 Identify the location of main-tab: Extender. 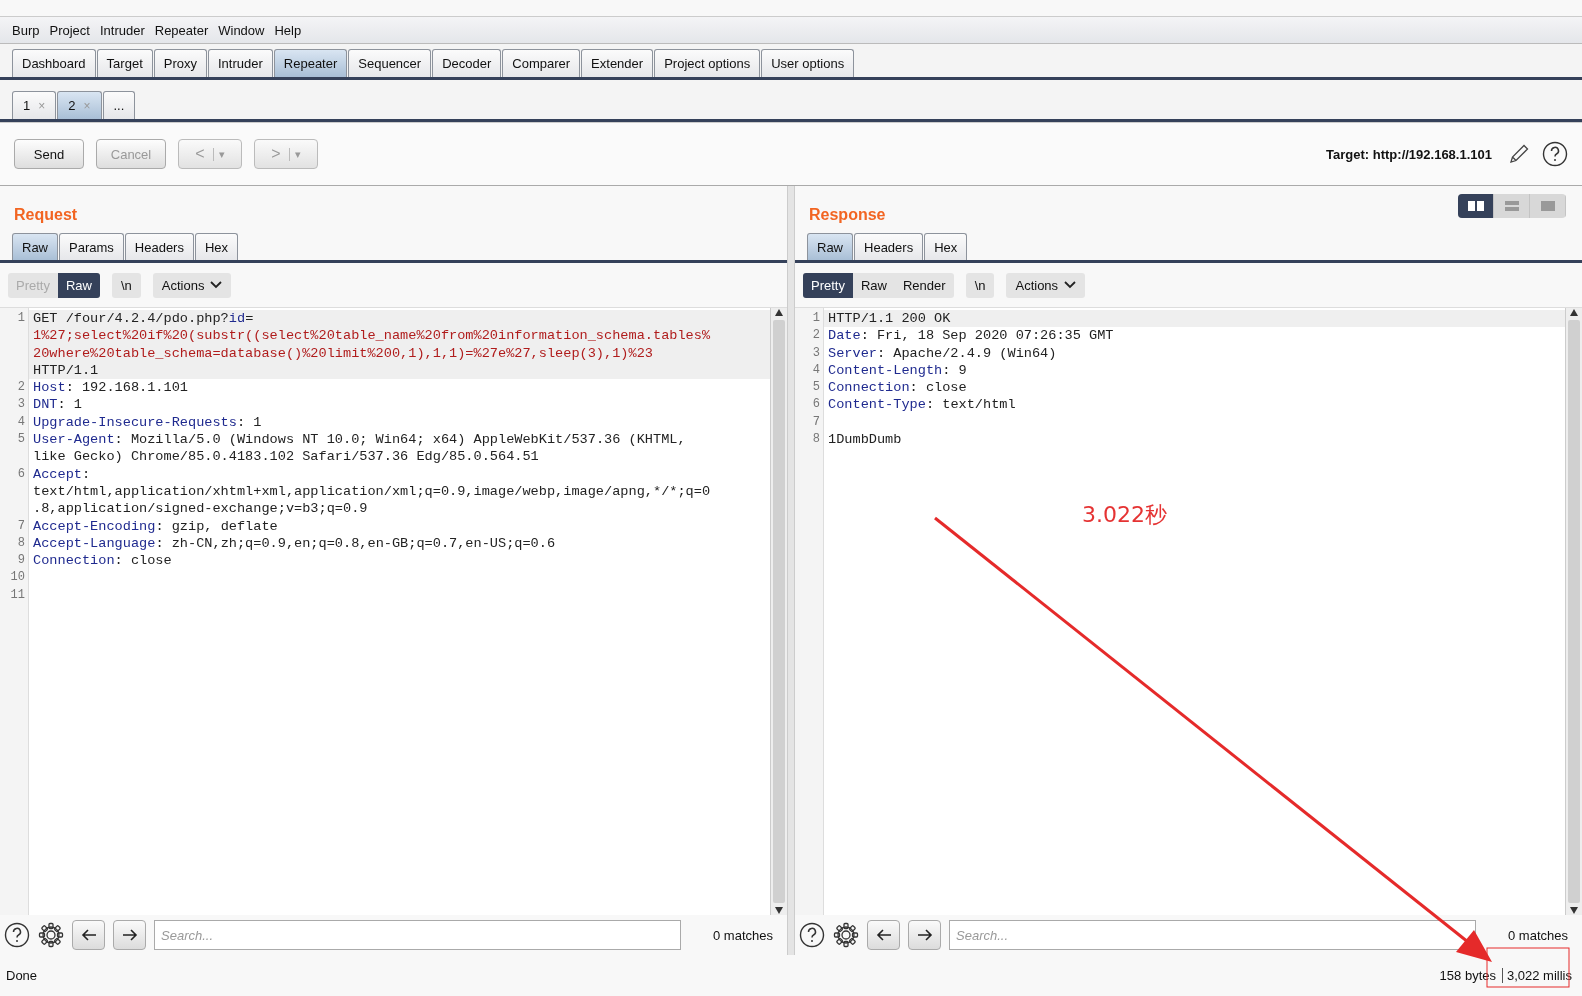
(617, 63).